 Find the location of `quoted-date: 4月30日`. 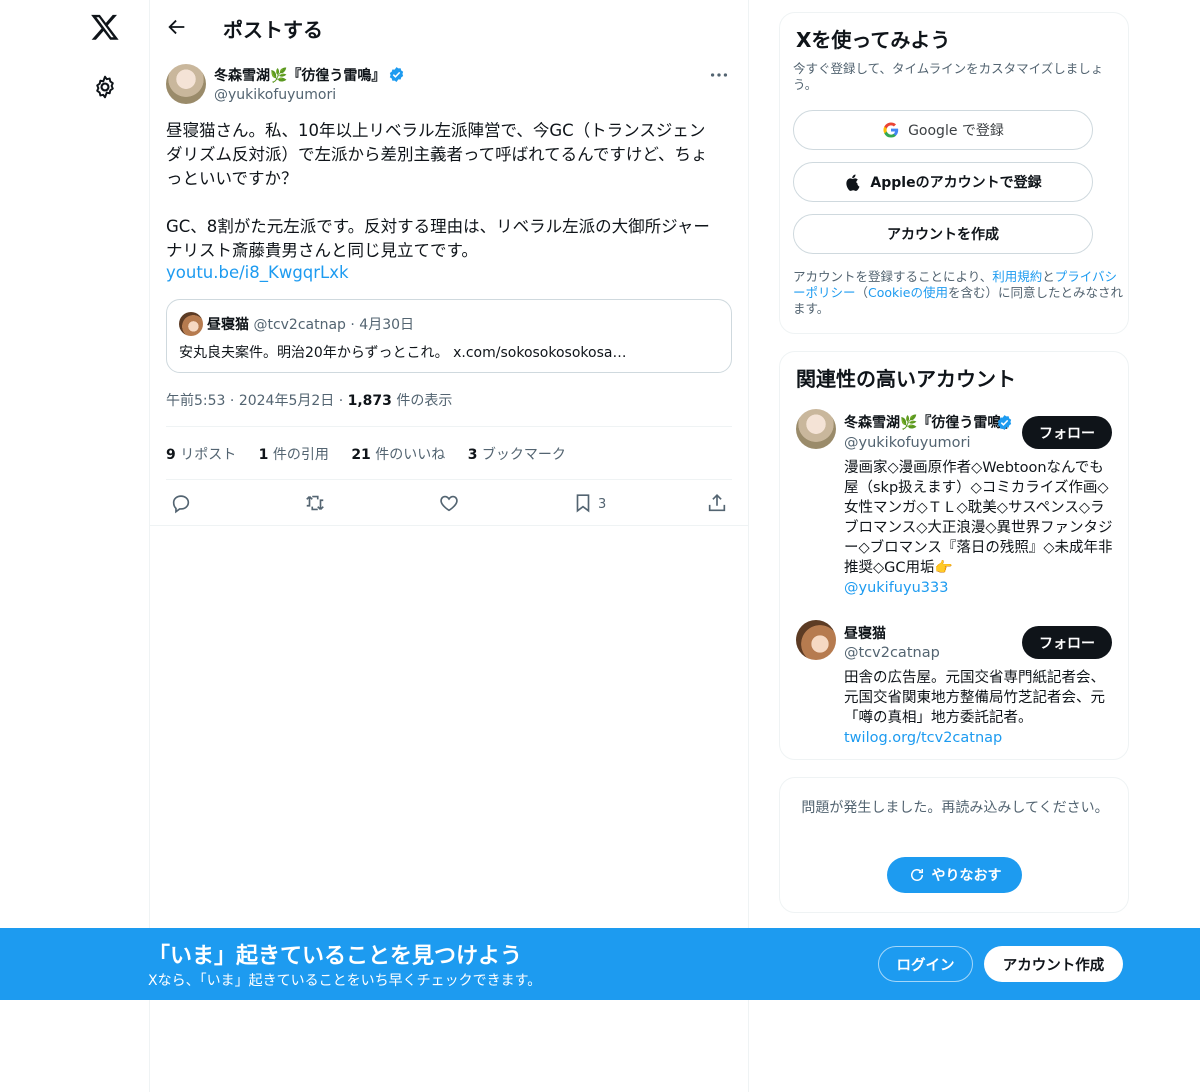

quoted-date: 4月30日 is located at coordinates (387, 325).